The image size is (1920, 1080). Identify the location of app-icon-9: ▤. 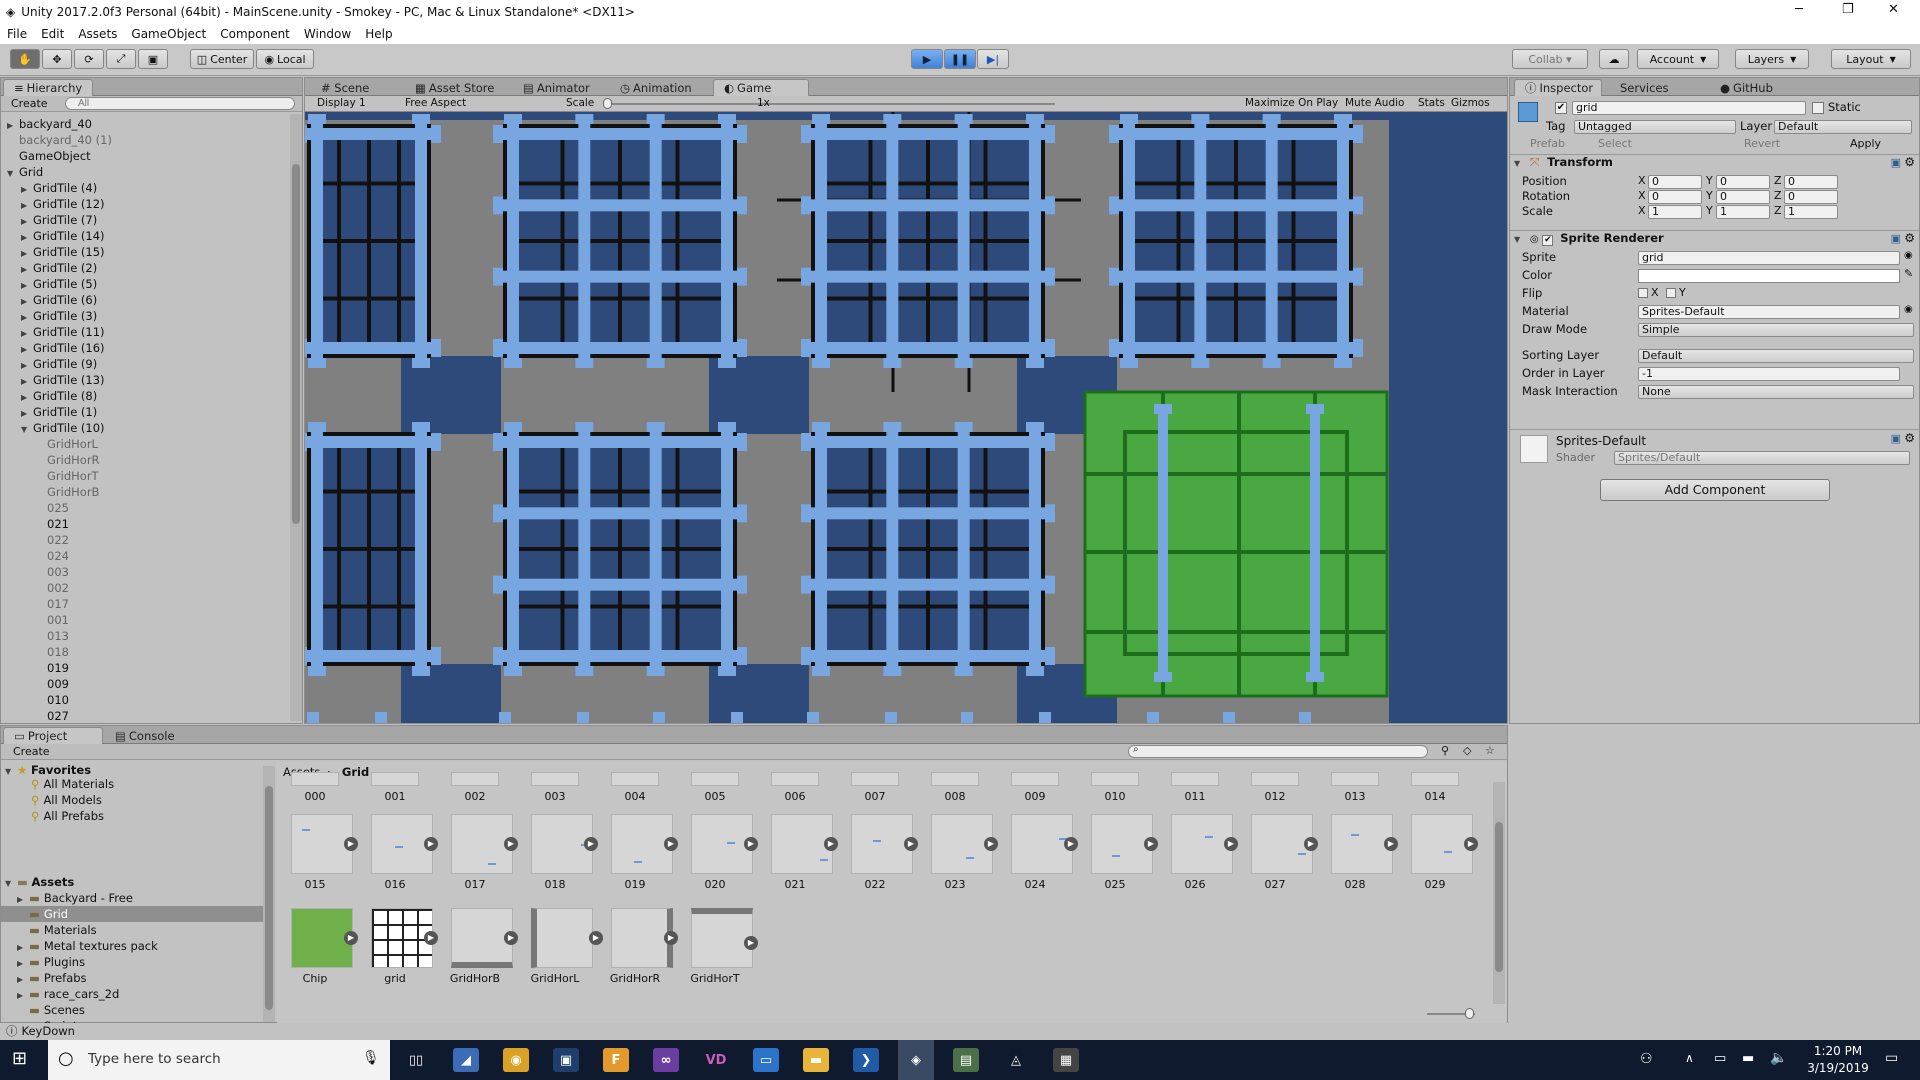
(966, 1060).